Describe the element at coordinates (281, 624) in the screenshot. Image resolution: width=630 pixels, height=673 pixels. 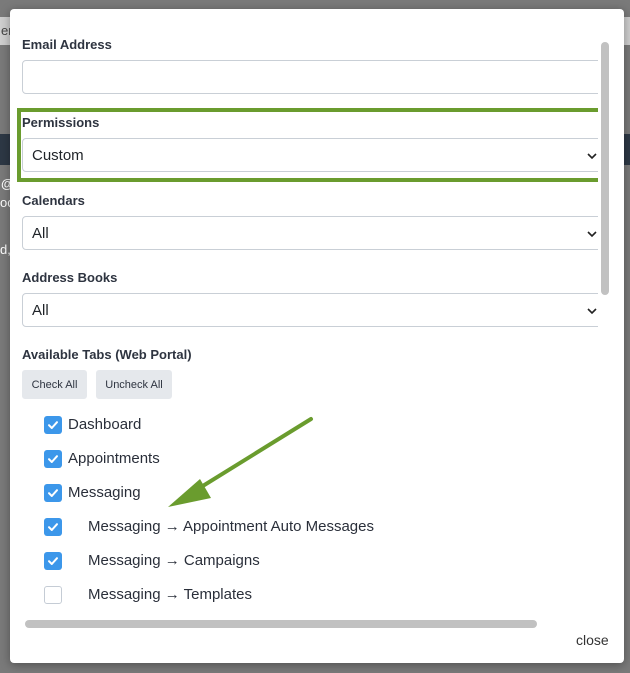
I see `horizontal-scrollbar-thumb` at that location.